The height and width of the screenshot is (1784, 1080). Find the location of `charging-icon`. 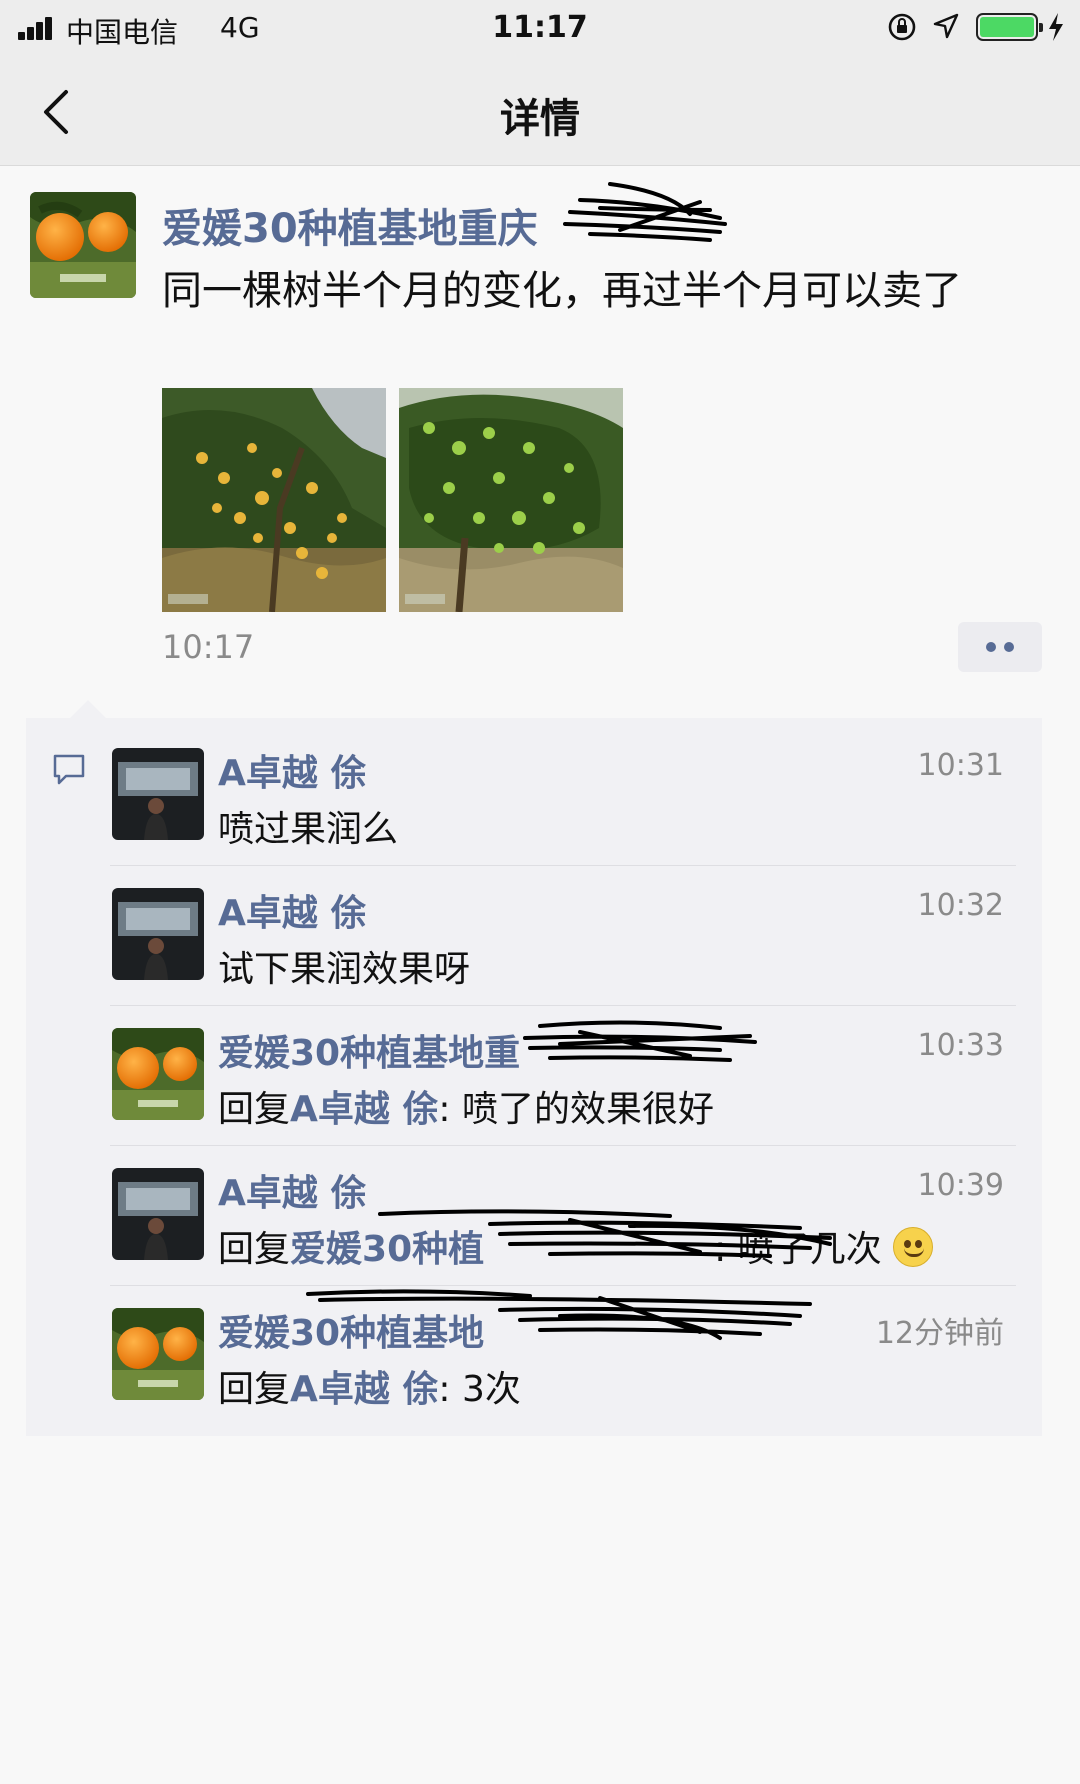

charging-icon is located at coordinates (1056, 27).